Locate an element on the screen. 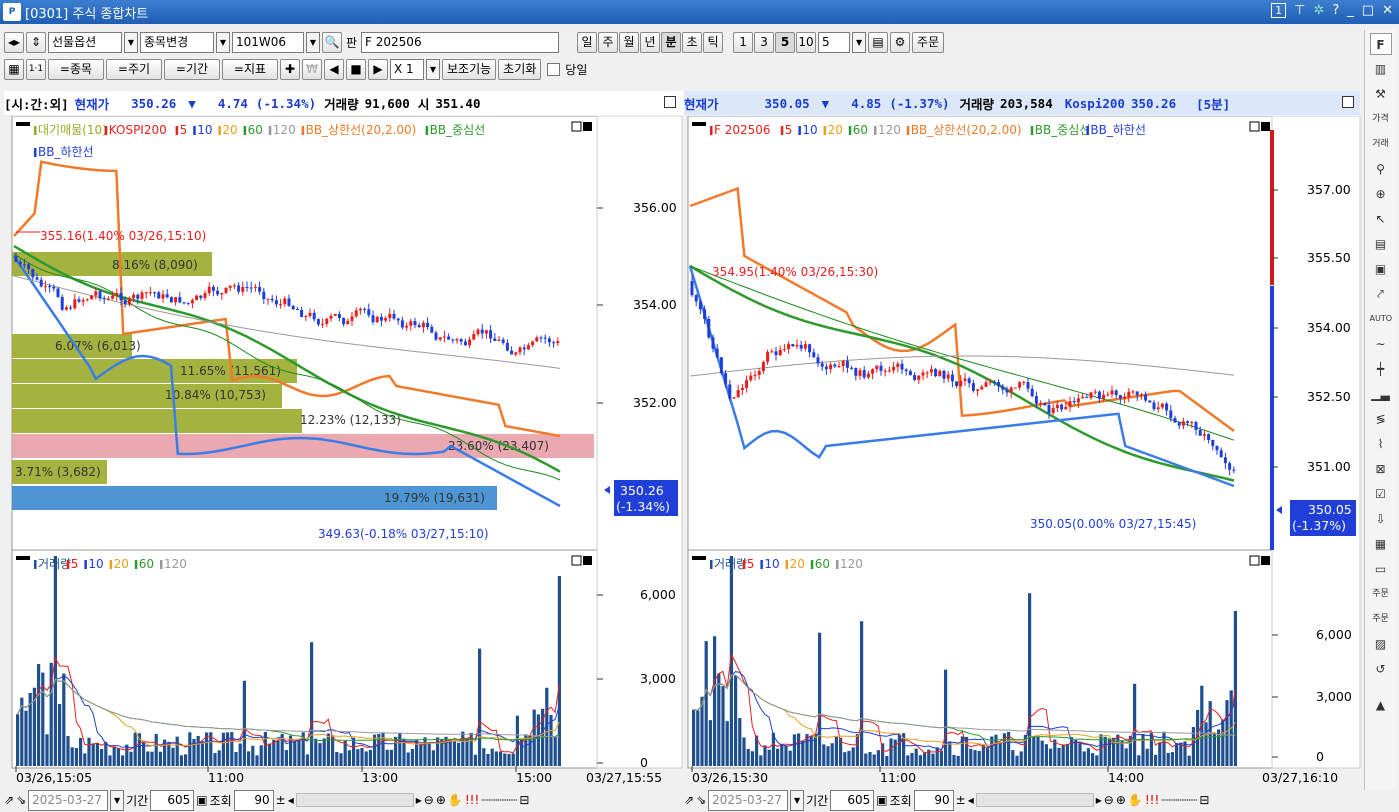  period-button: 틱 is located at coordinates (713, 42).